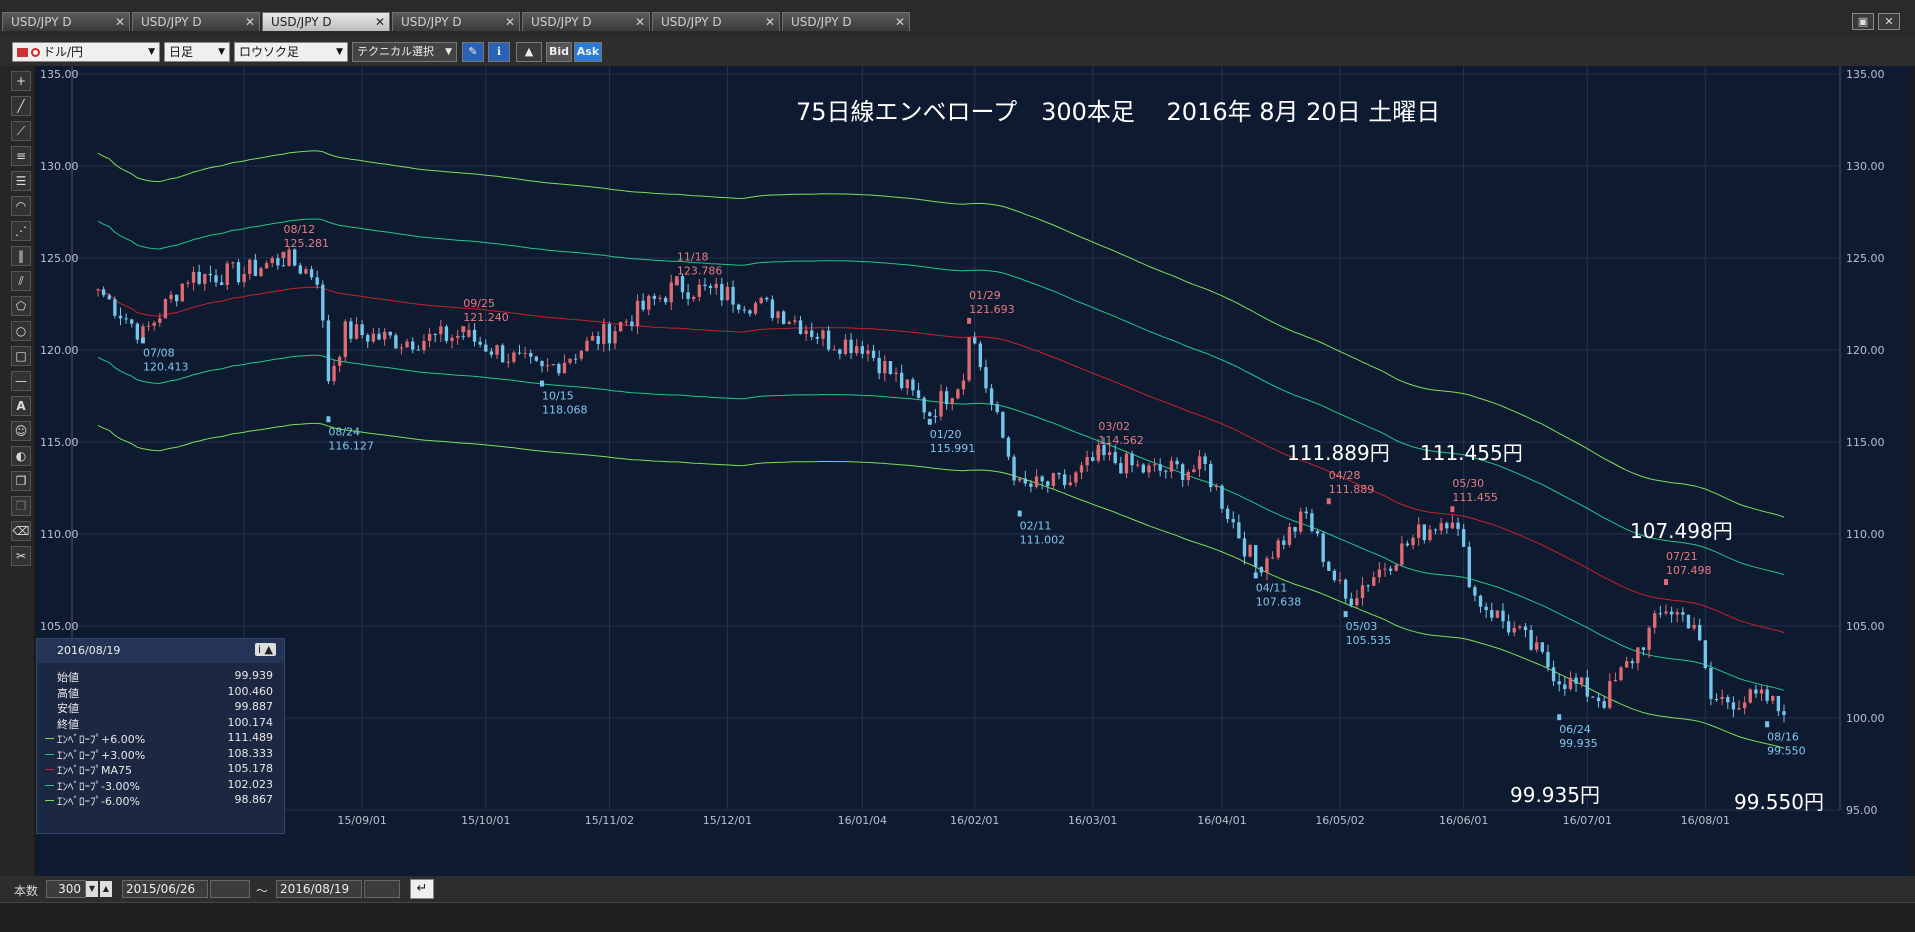 This screenshot has height=932, width=1915. Describe the element at coordinates (1555, 795) in the screenshot. I see `price-callout: 99.935円` at that location.